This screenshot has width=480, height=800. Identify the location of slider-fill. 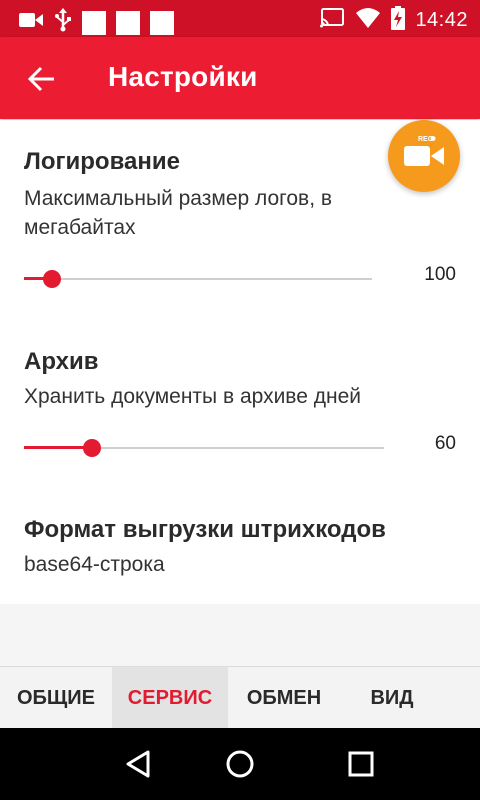
(58, 447).